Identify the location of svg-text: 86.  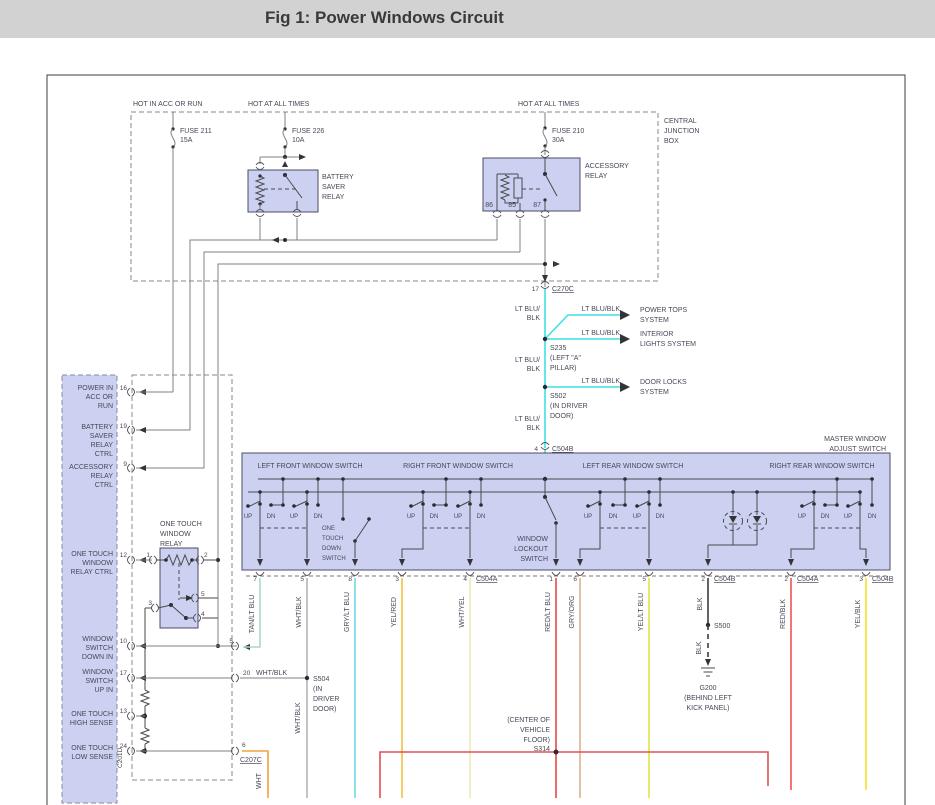
(489, 205).